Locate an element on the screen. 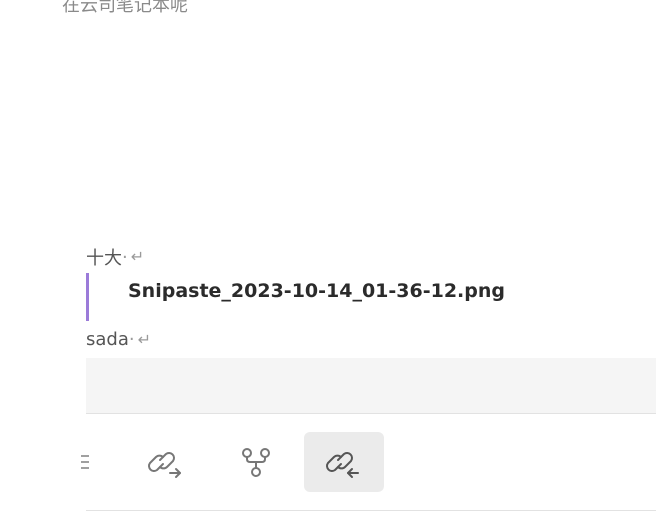  backlinks-button is located at coordinates (344, 462).